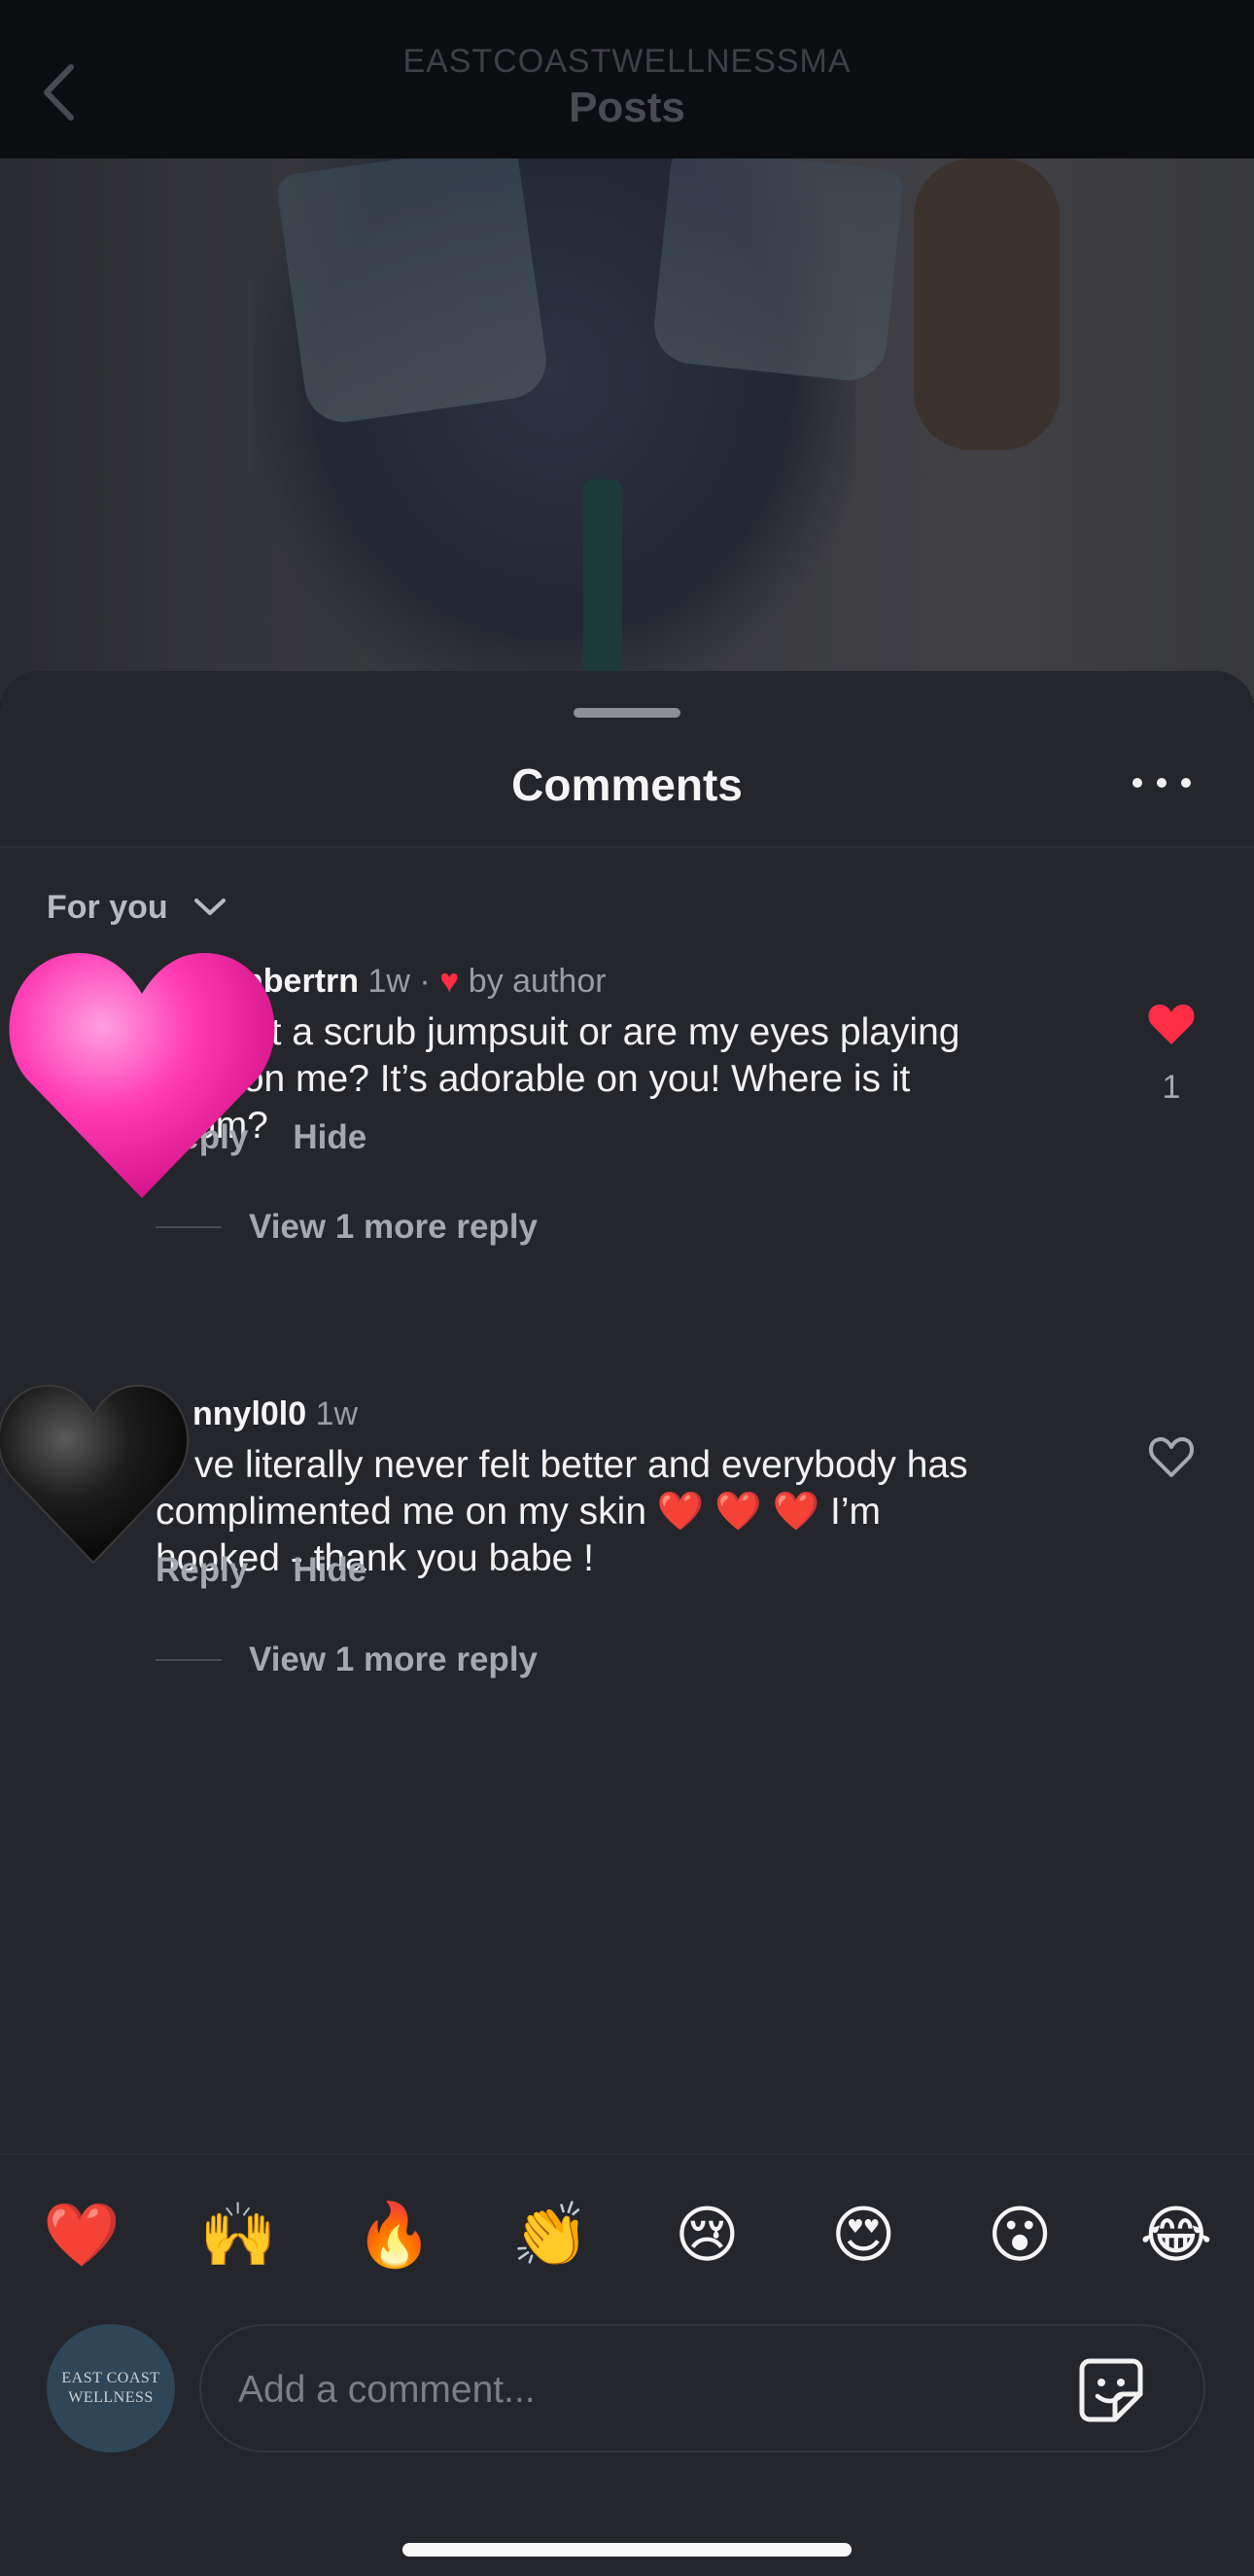 The width and height of the screenshot is (1254, 2576). What do you see at coordinates (1171, 1024) in the screenshot?
I see `heart-filled-icon` at bounding box center [1171, 1024].